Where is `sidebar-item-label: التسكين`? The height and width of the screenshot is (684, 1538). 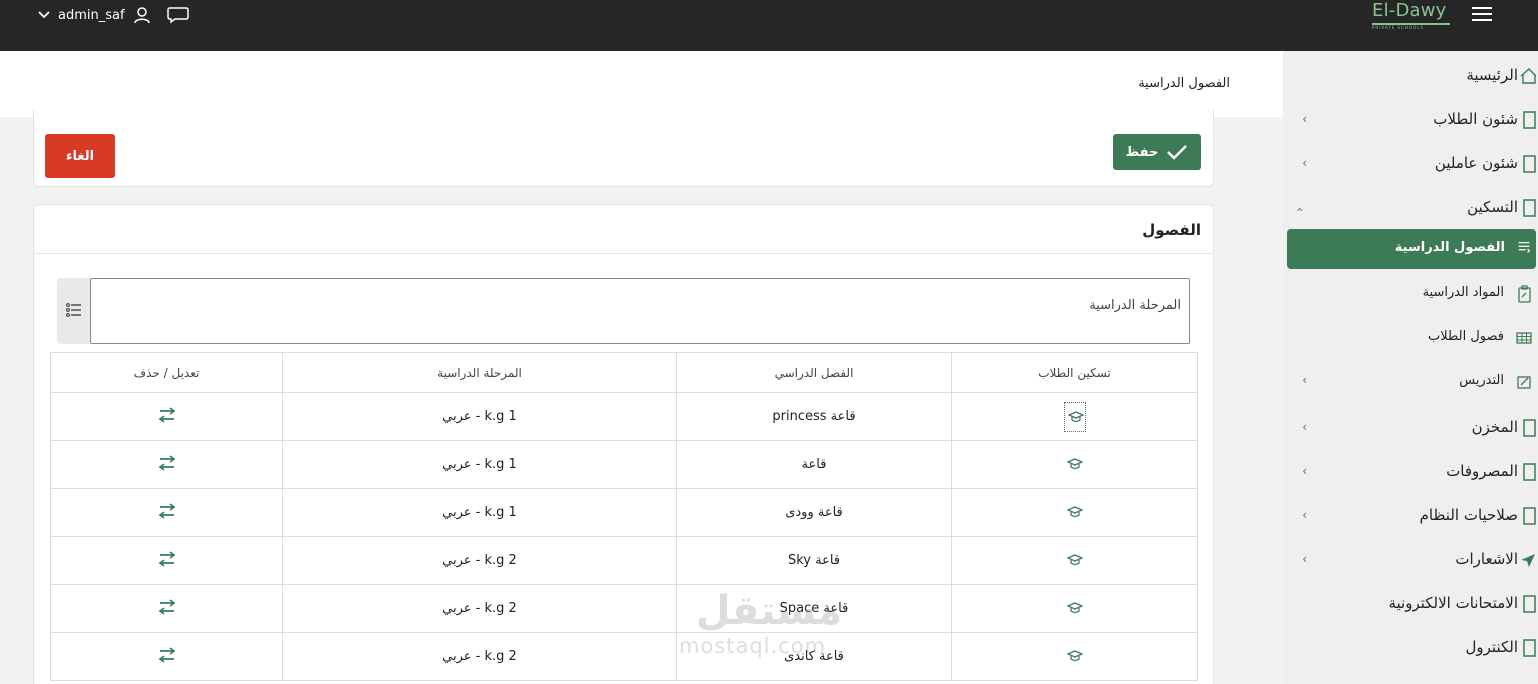 sidebar-item-label: التسكين is located at coordinates (1492, 207).